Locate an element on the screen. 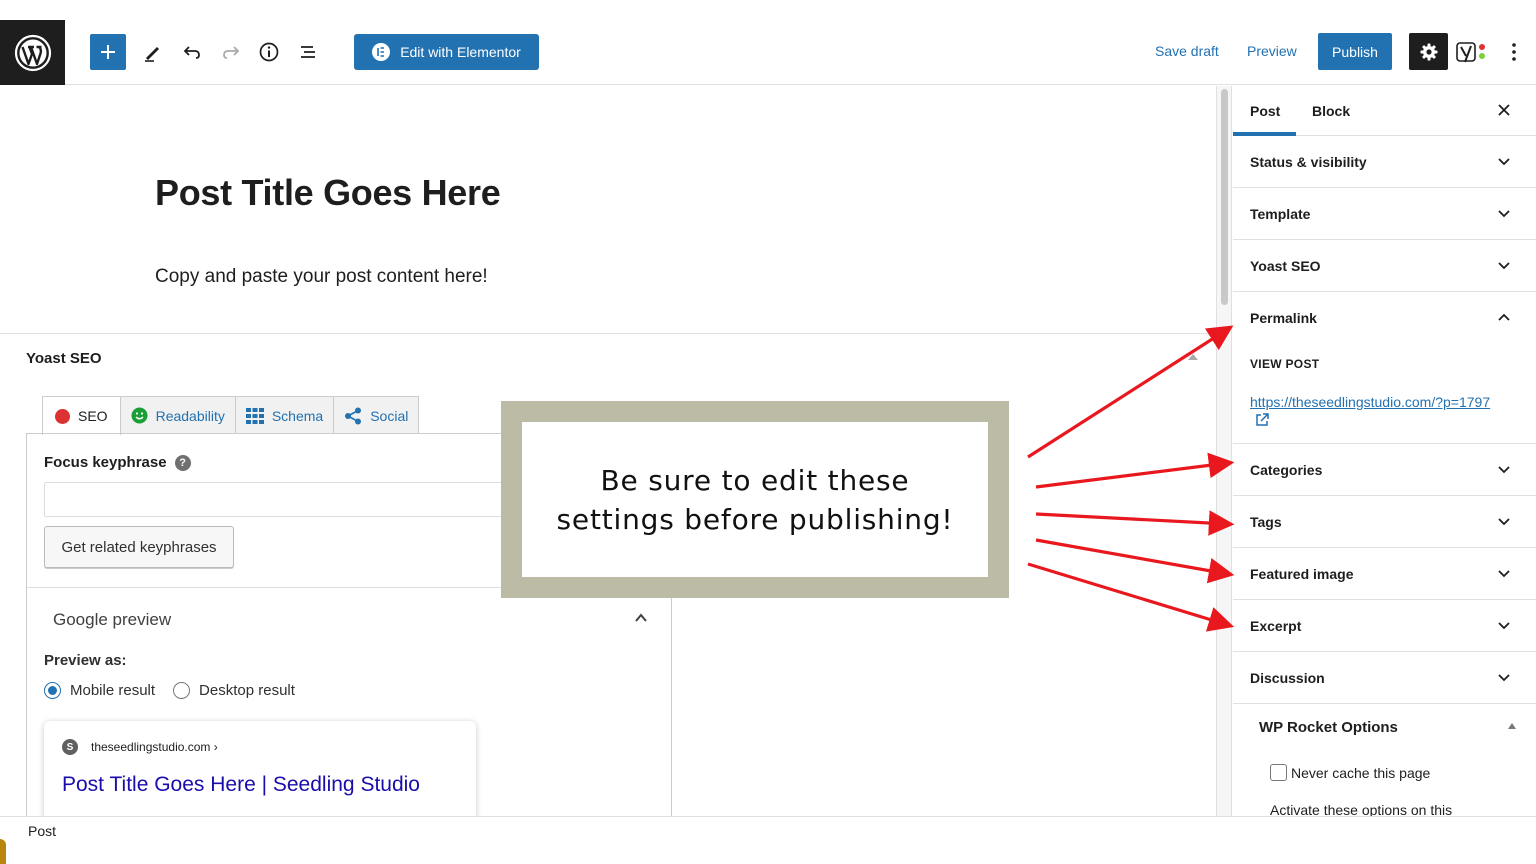 Image resolution: width=1536 pixels, height=864 pixels. details-button is located at coordinates (269, 52).